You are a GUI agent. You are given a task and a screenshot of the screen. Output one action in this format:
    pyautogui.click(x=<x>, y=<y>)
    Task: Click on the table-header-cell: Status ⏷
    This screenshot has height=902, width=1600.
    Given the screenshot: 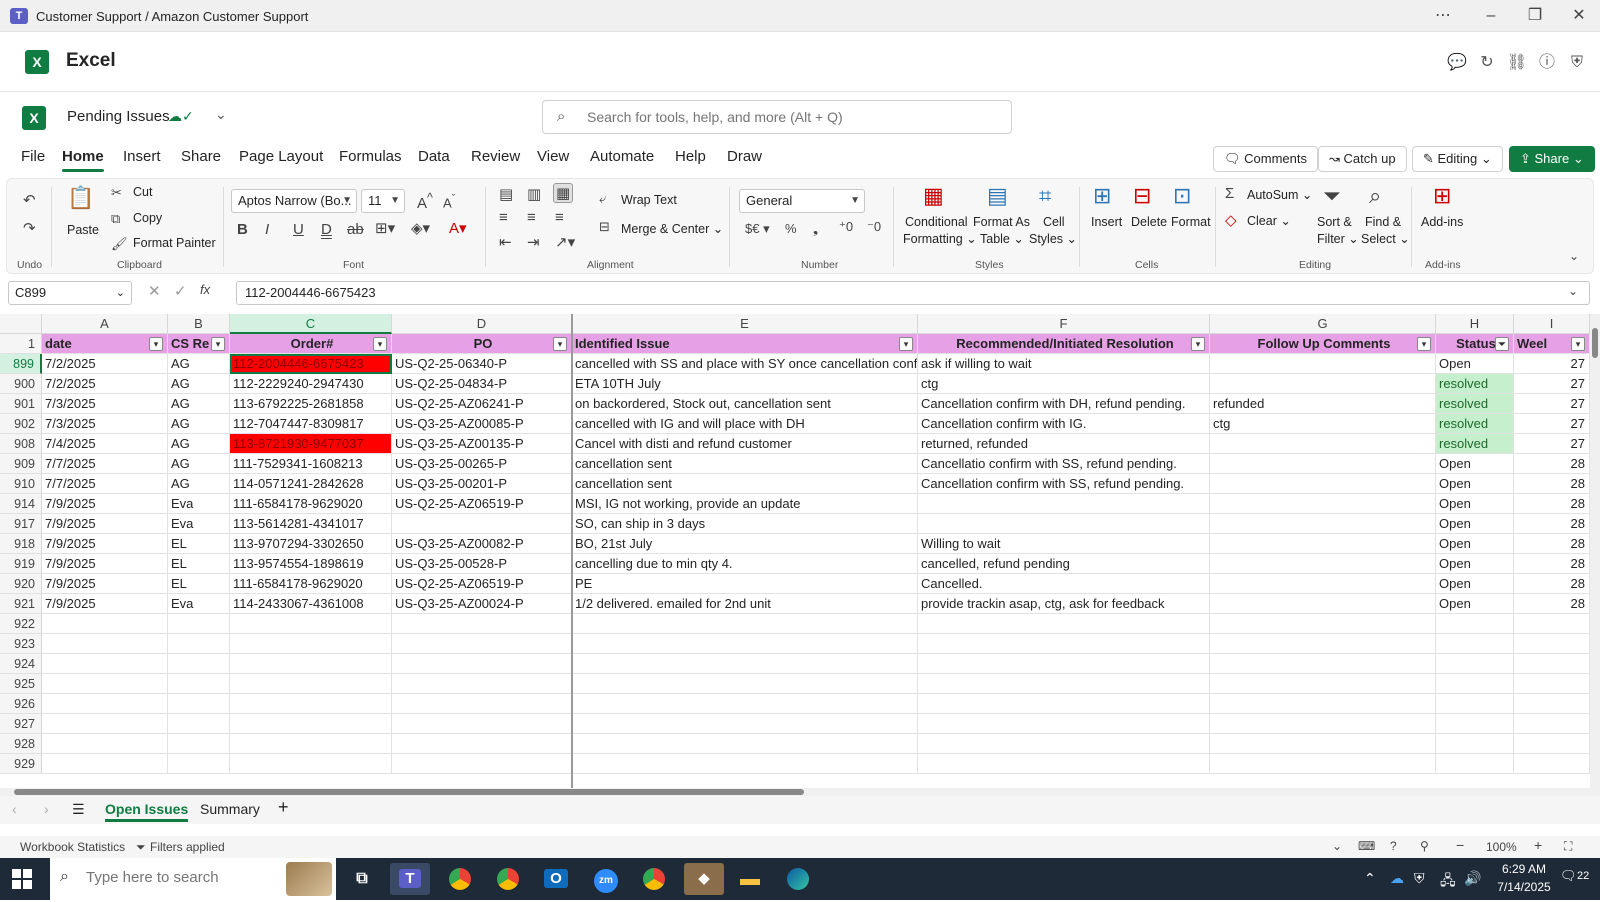 What is the action you would take?
    pyautogui.click(x=1475, y=344)
    